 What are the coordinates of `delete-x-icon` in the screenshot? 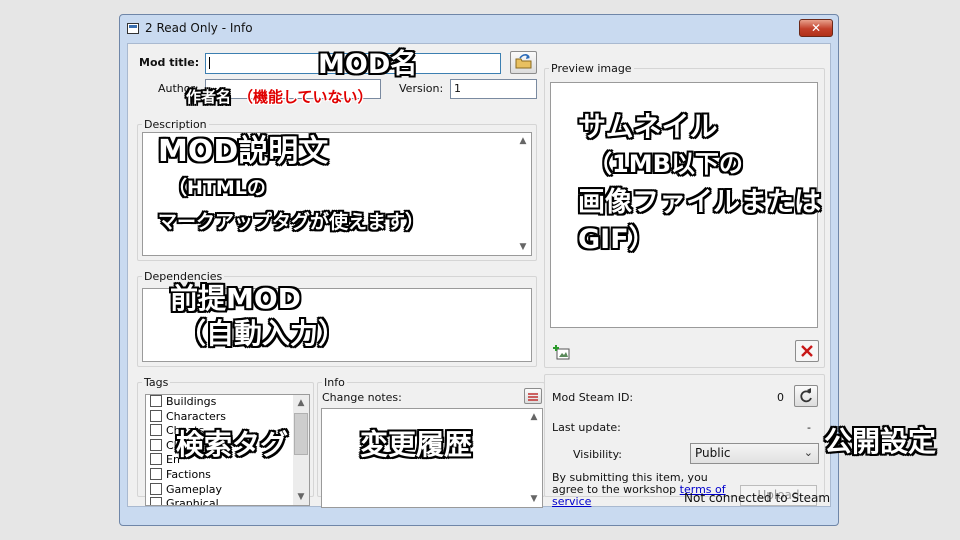 It's located at (807, 351).